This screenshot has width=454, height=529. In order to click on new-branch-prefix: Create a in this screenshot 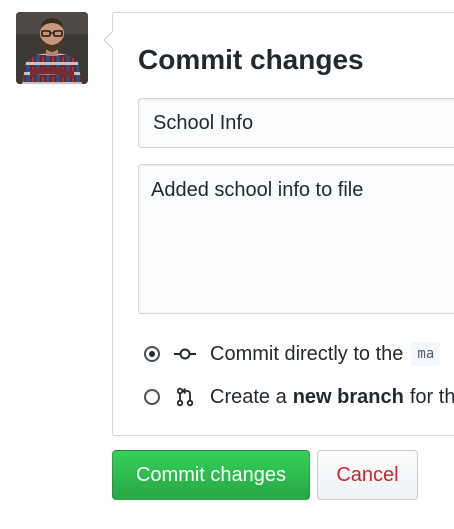, I will do `click(248, 396)`.